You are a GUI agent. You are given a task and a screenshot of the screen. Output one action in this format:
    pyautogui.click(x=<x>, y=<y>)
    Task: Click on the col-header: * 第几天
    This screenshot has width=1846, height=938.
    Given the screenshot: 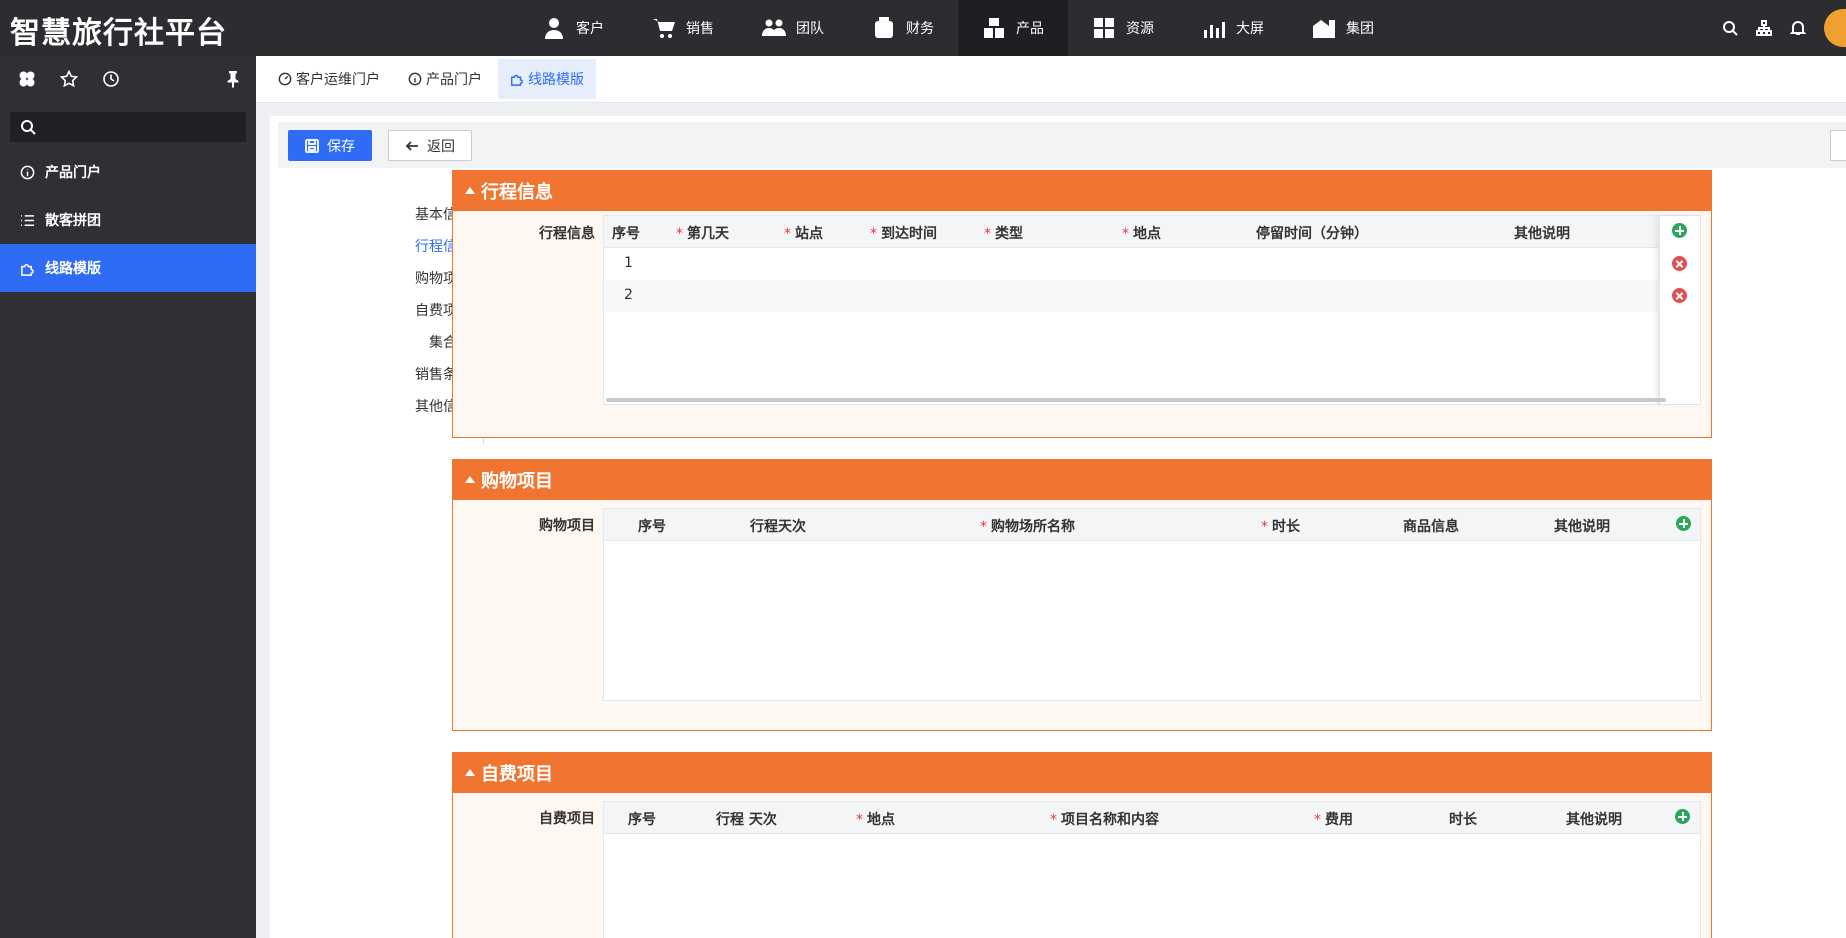 What is the action you would take?
    pyautogui.click(x=702, y=233)
    